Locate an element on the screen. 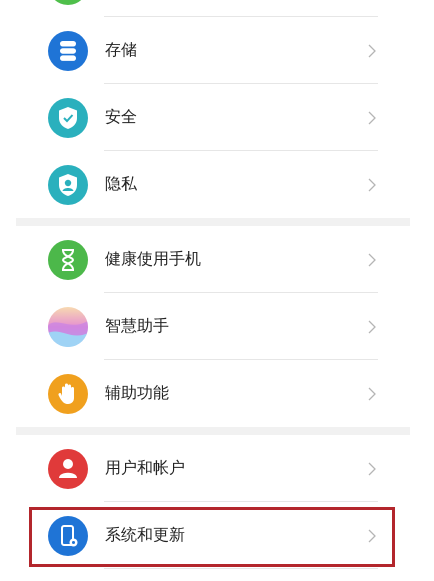 The width and height of the screenshot is (434, 581). hourglass-icon is located at coordinates (68, 260).